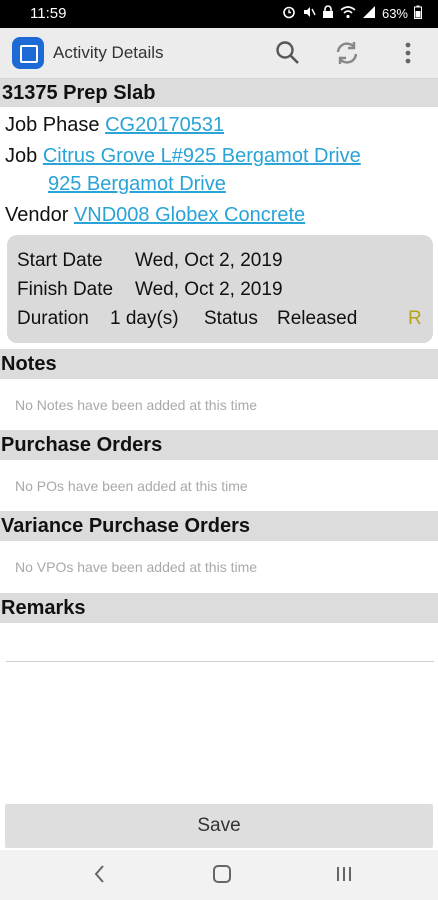 The width and height of the screenshot is (438, 900). Describe the element at coordinates (231, 318) in the screenshot. I see `status-label: Status` at that location.